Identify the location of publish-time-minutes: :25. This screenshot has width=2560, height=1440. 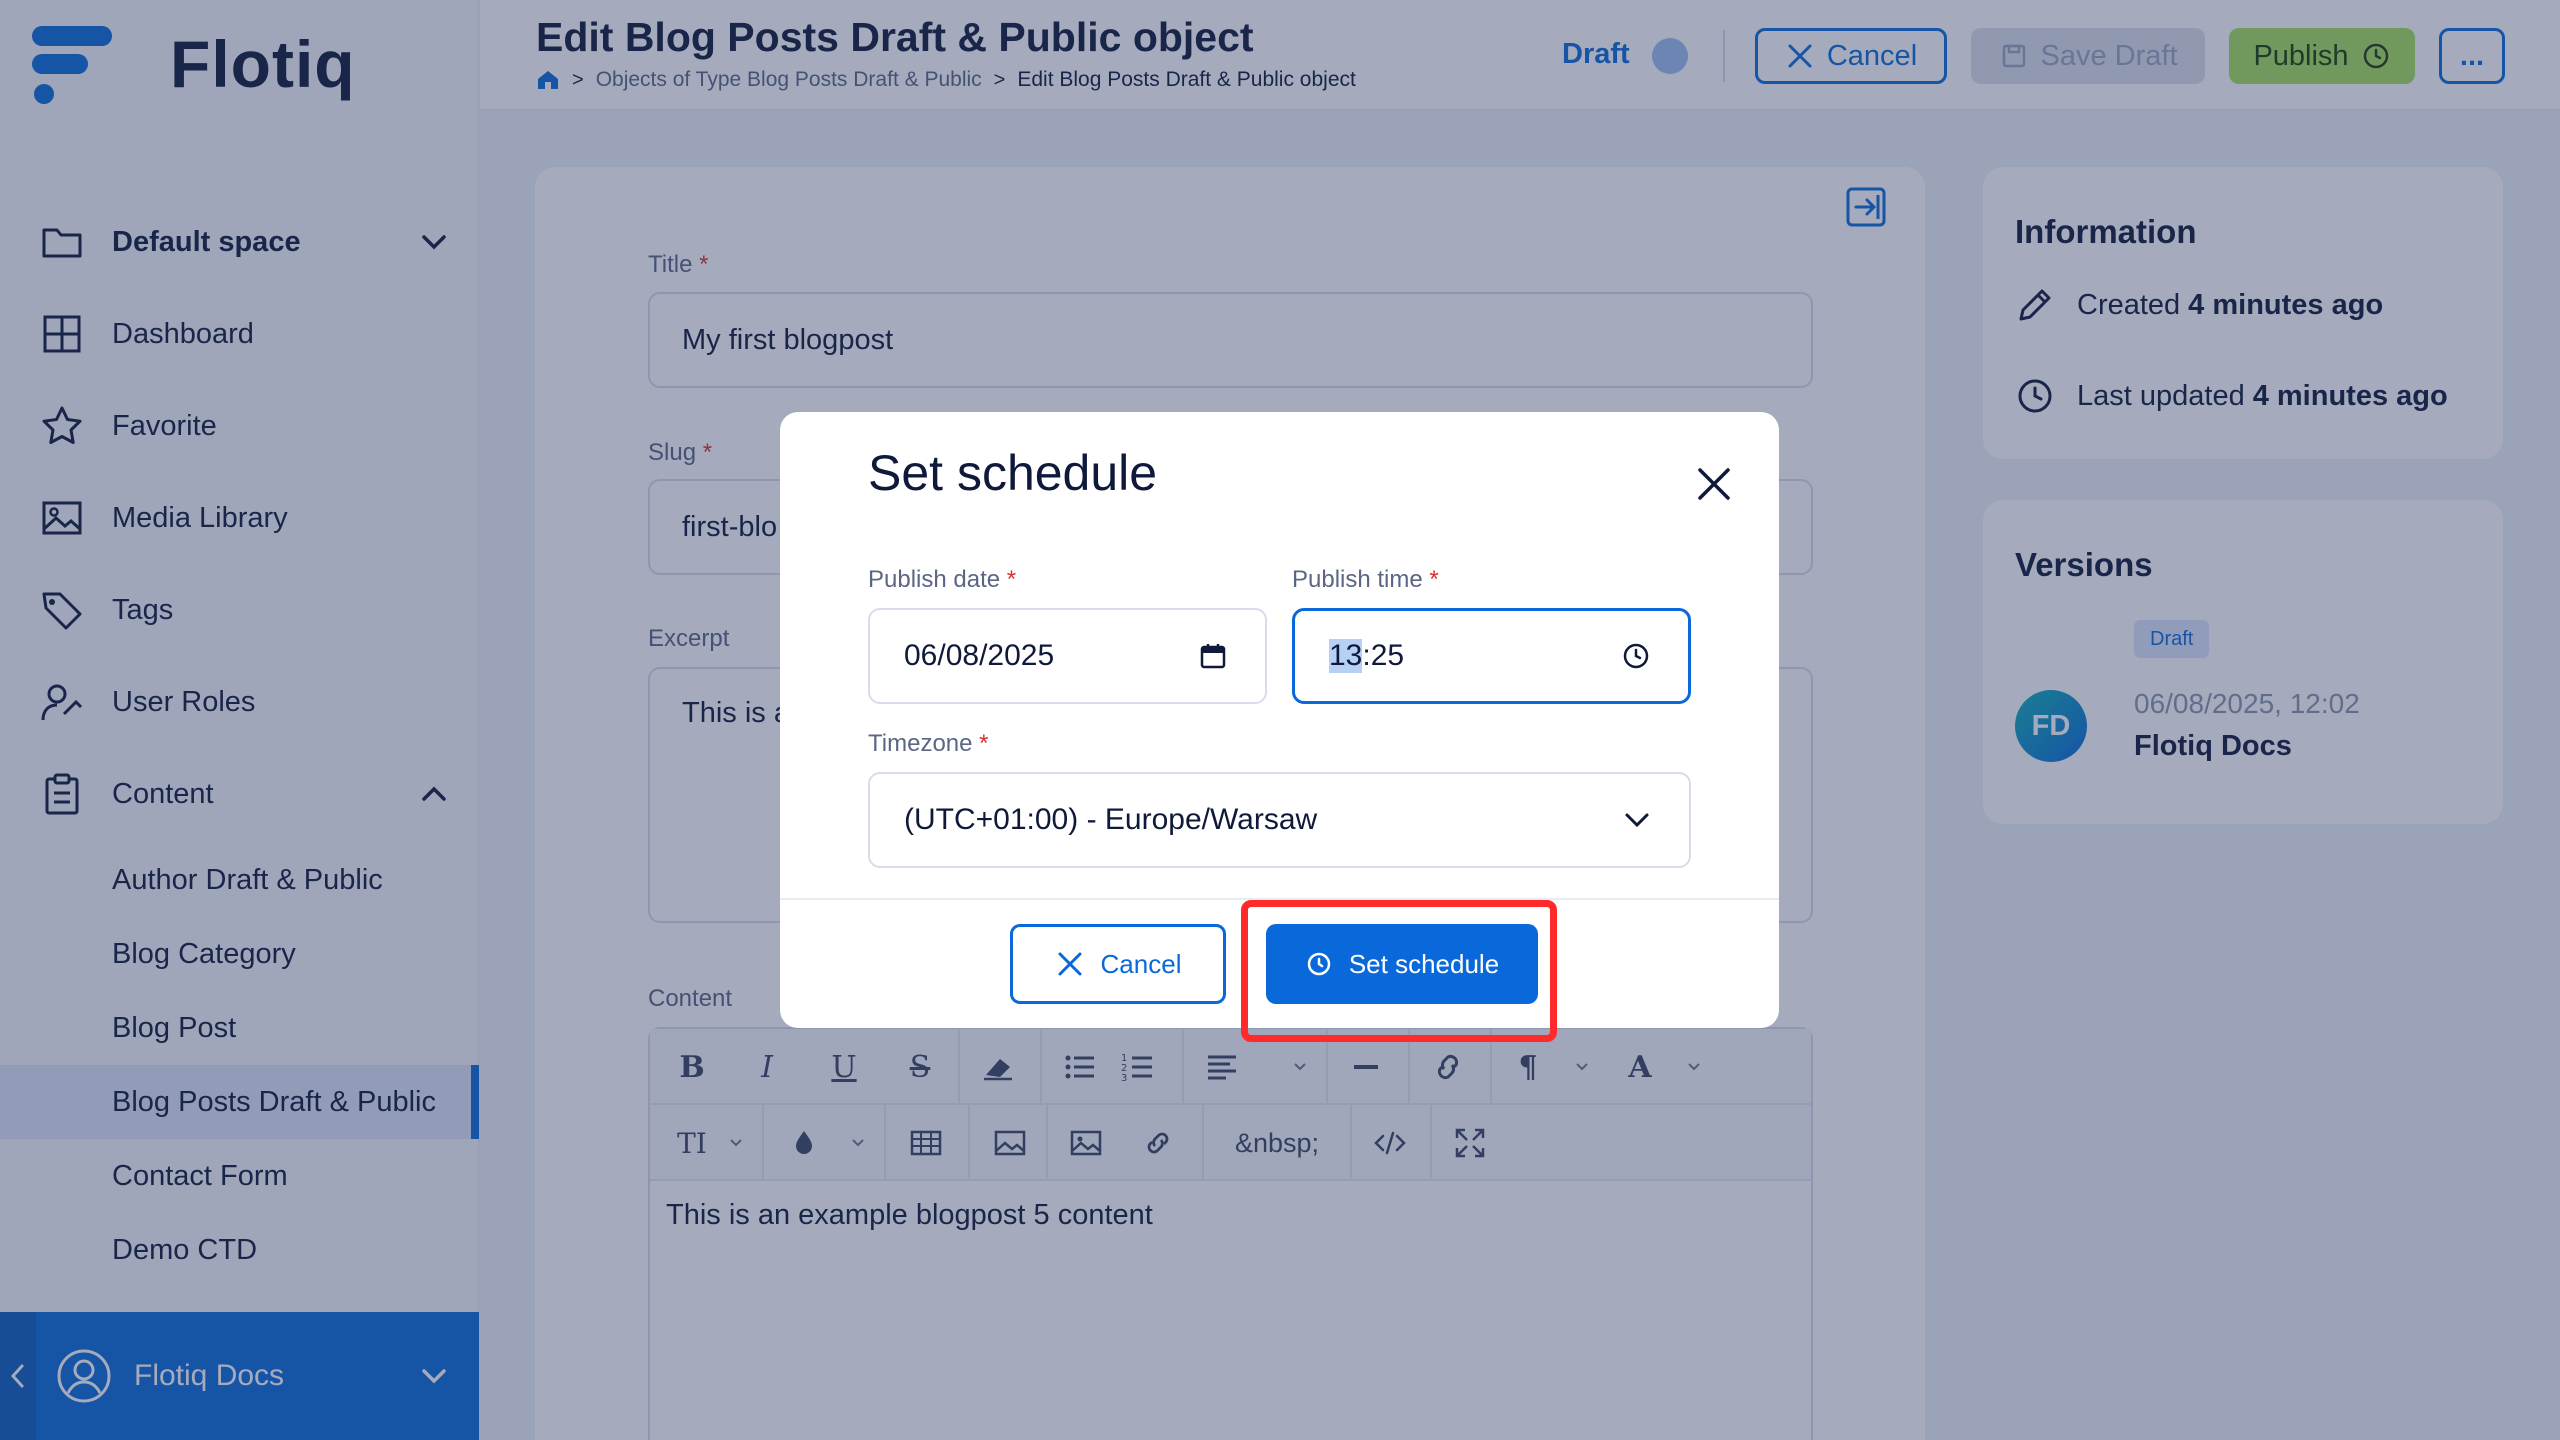
(1383, 656).